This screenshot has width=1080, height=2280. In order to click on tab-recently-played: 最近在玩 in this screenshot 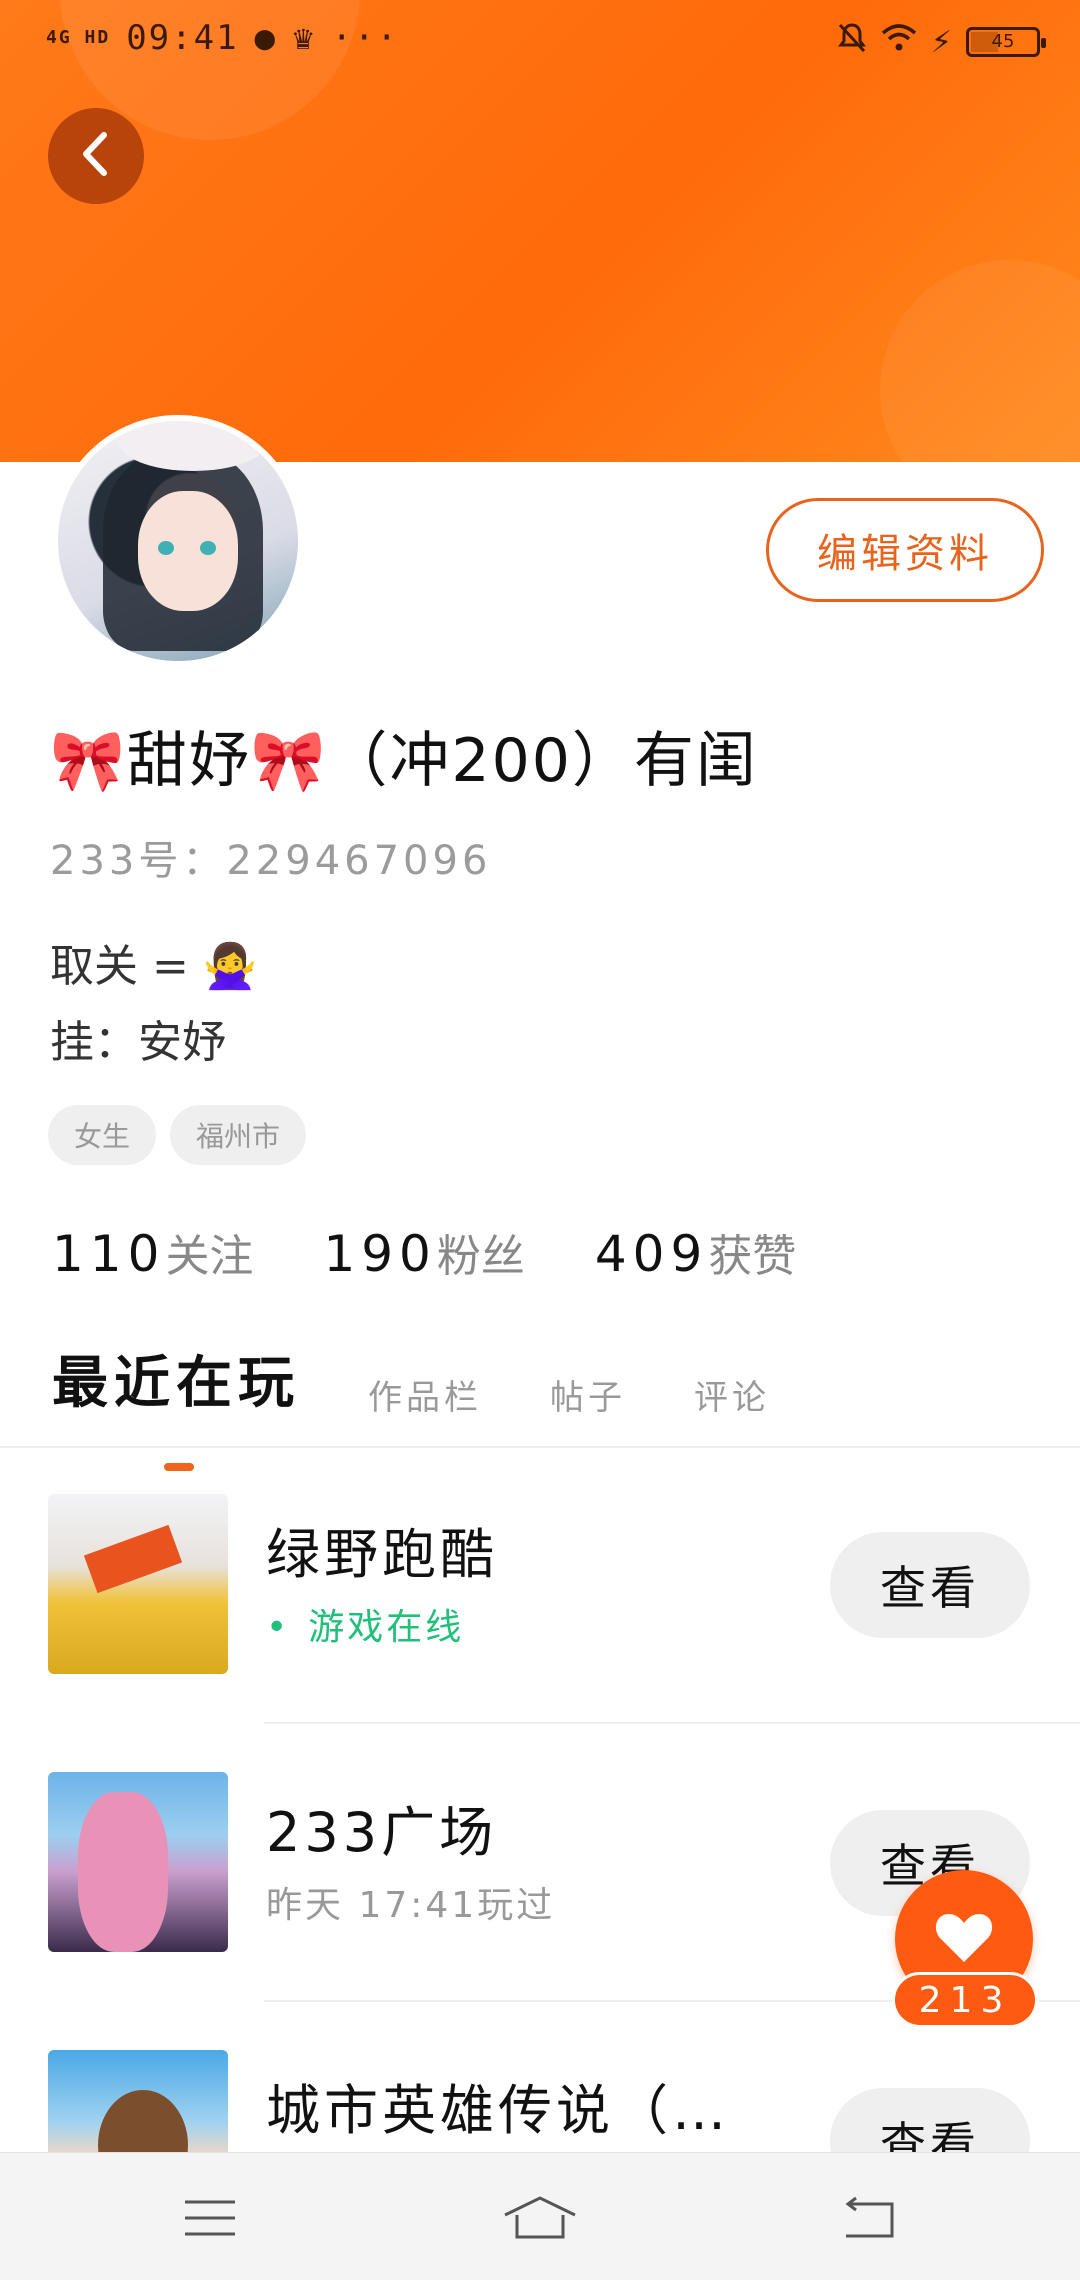, I will do `click(176, 1404)`.